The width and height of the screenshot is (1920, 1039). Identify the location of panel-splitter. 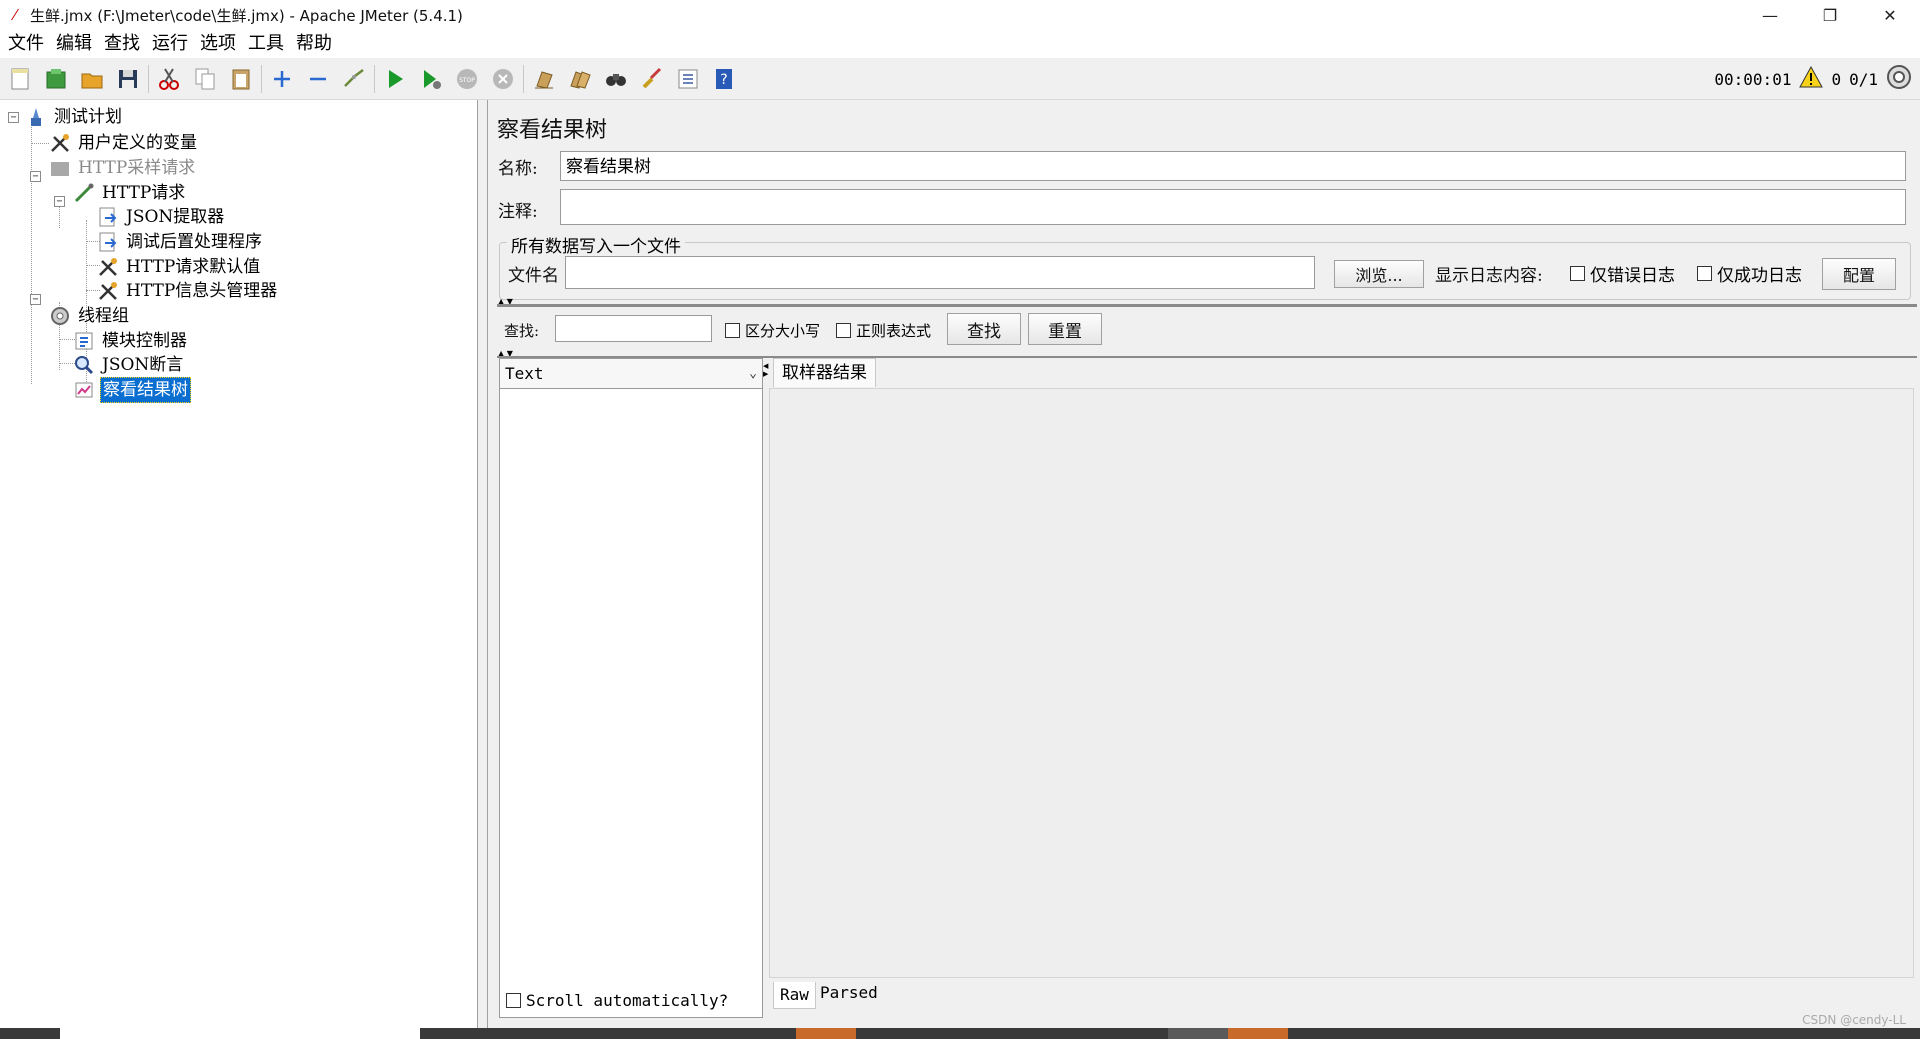
(483, 564).